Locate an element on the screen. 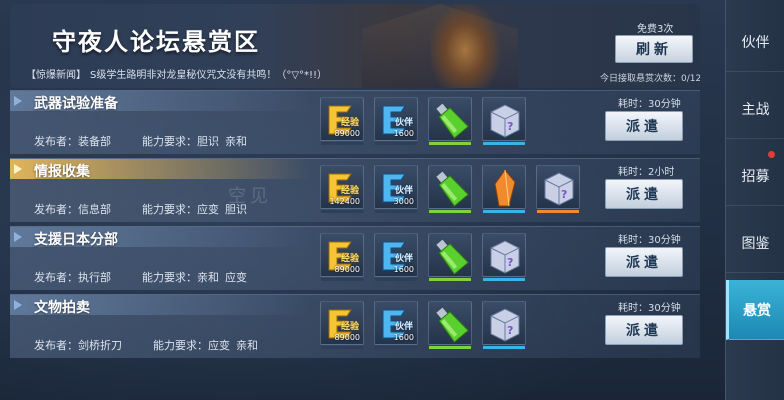 This screenshot has width=784, height=400. requirement-1: 胆识 is located at coordinates (208, 141).